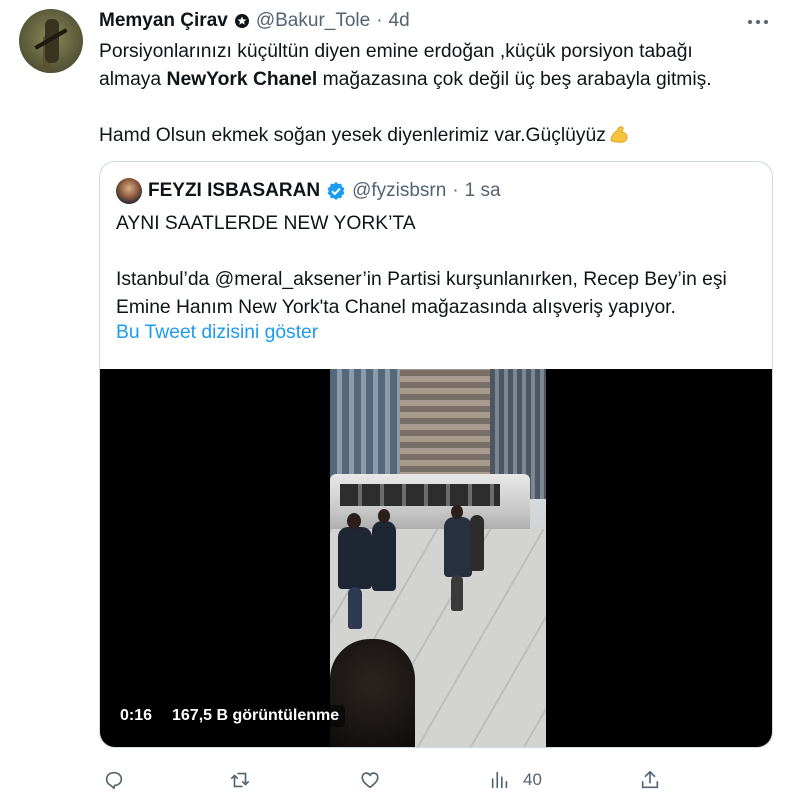 The image size is (790, 806). I want to click on share-icon, so click(650, 779).